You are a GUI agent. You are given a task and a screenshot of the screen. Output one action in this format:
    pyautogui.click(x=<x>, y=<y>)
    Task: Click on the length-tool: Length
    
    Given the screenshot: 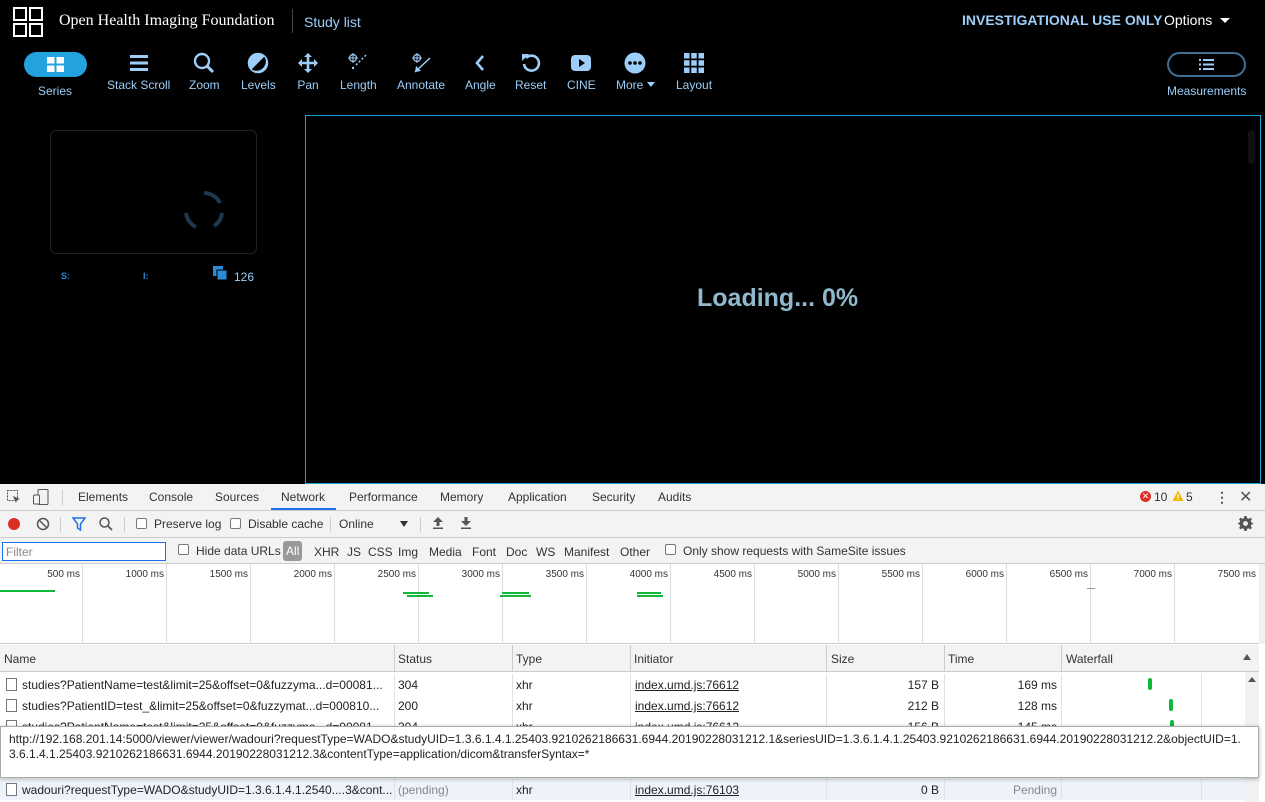 What is the action you would take?
    pyautogui.click(x=358, y=72)
    